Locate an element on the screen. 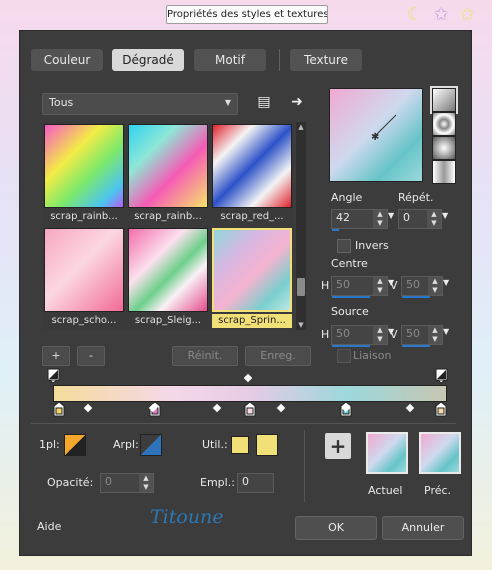 This screenshot has height=570, width=492. center-v-value: 50 is located at coordinates (413, 284).